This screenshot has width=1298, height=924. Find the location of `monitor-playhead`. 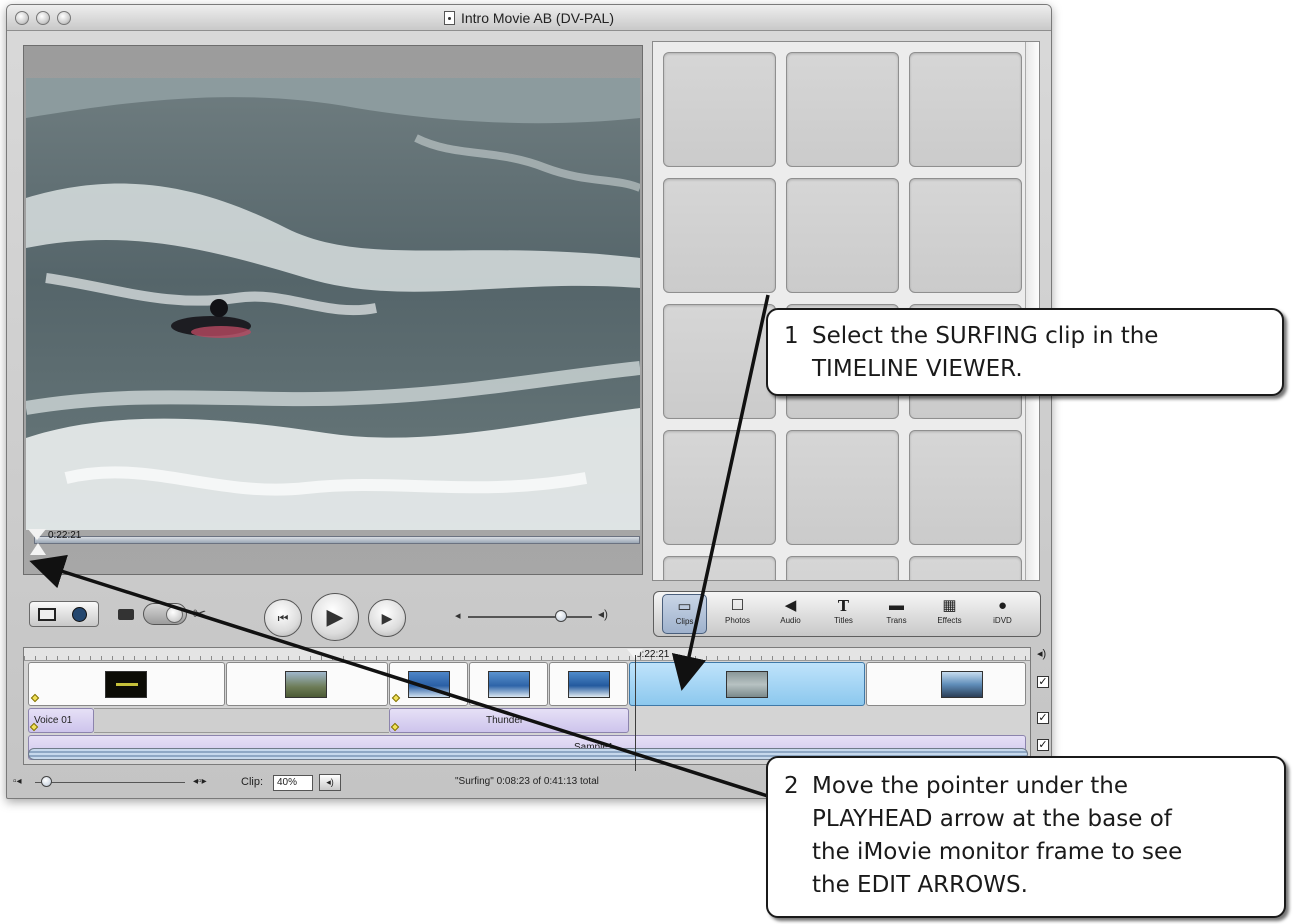

monitor-playhead is located at coordinates (37, 534).